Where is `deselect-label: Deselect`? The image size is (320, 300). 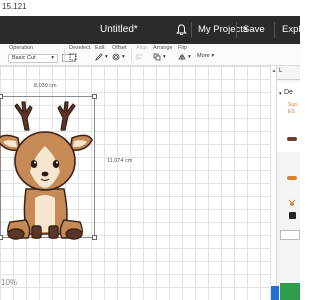 deselect-label: Deselect is located at coordinates (80, 48).